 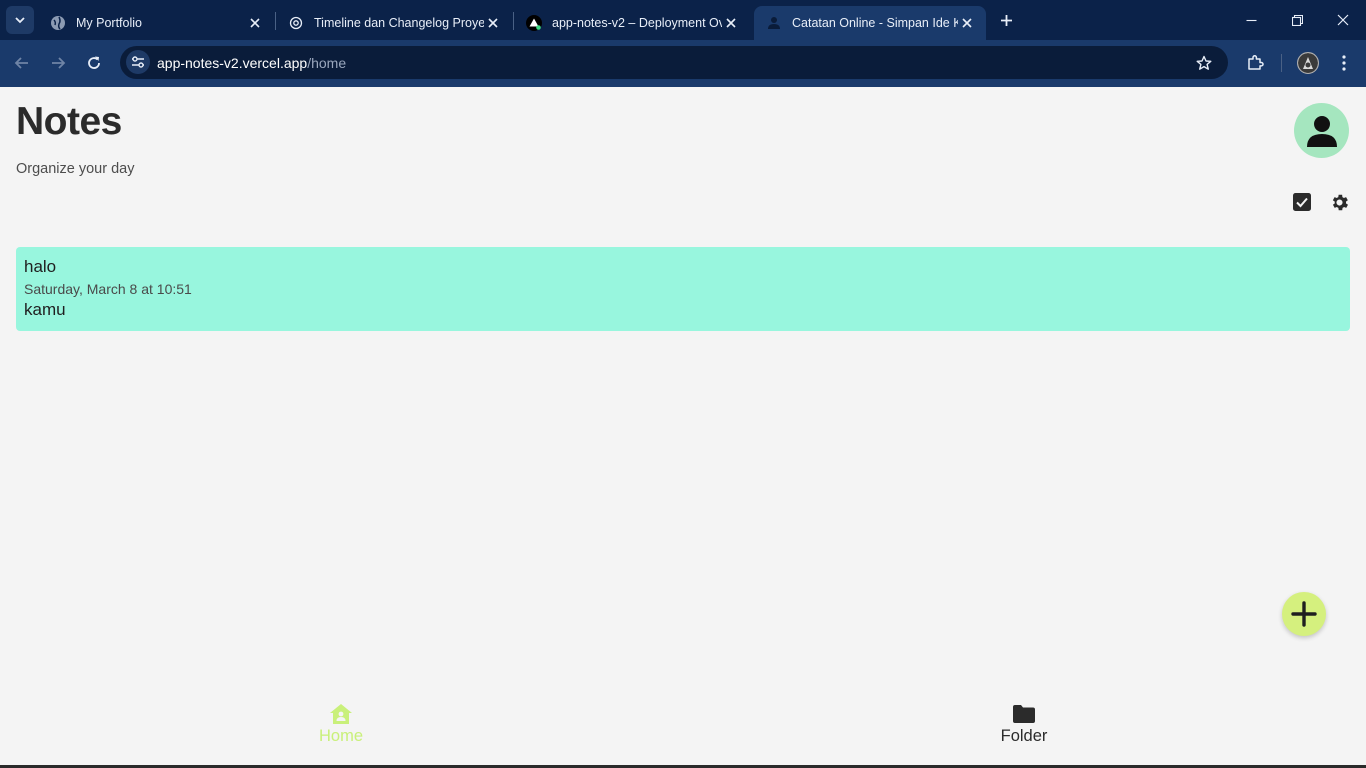 I want to click on forward-button, so click(x=58, y=63).